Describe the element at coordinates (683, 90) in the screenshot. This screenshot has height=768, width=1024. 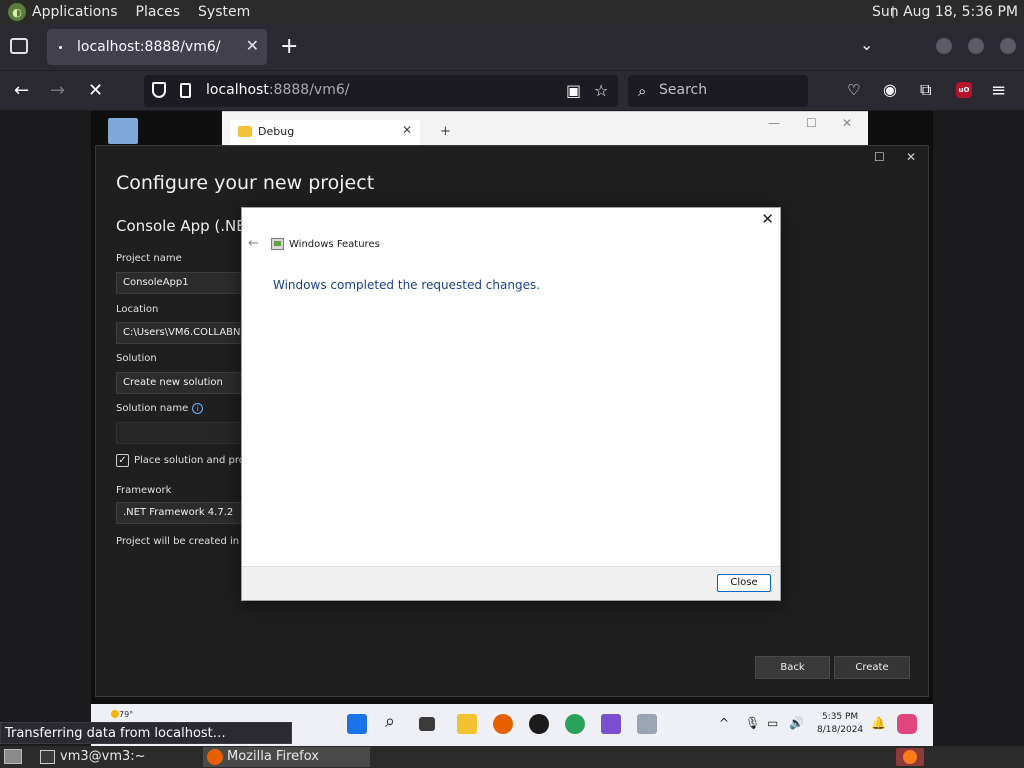
I see `search-placeholder: Search` at that location.